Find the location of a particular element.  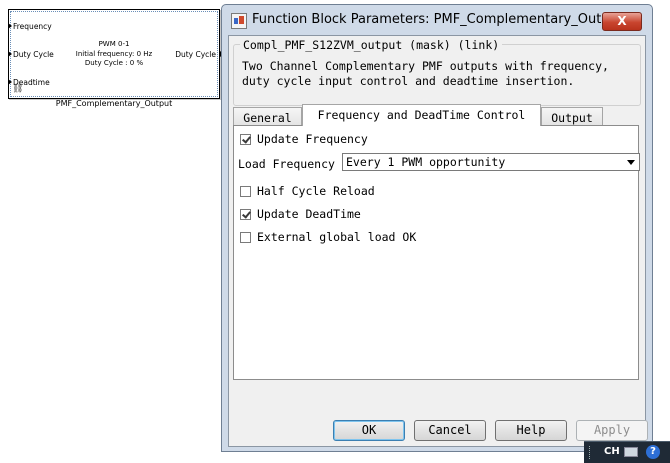

input-language-indicator: CH is located at coordinates (612, 451).